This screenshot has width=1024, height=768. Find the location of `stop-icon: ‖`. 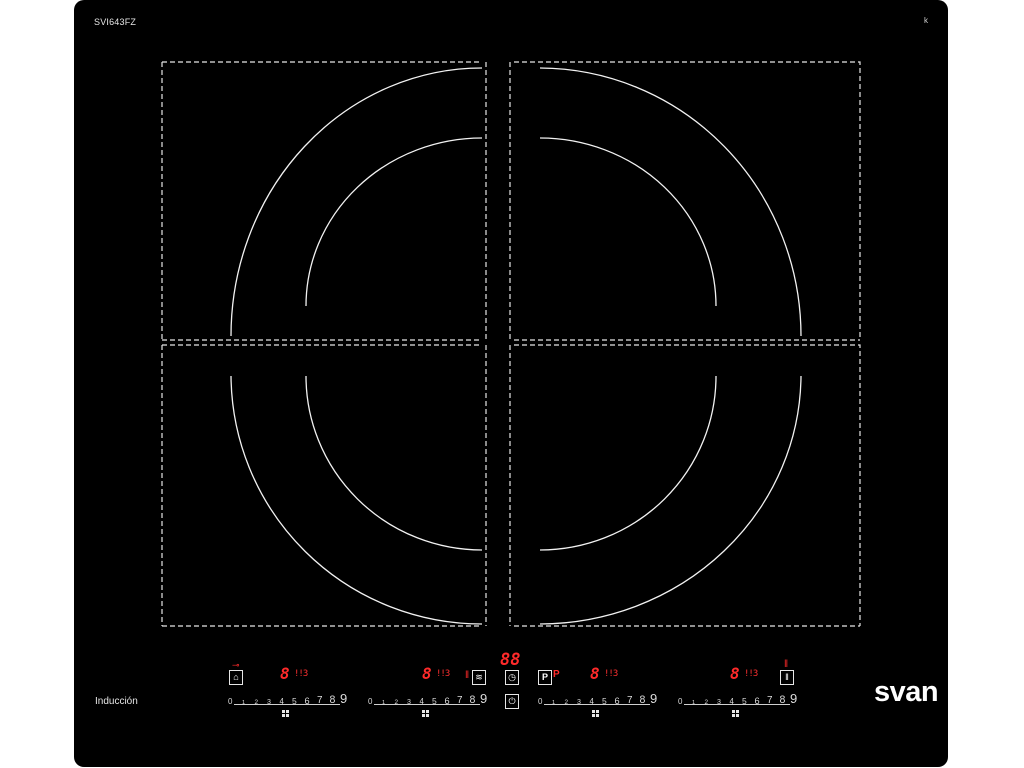

stop-icon: ‖ is located at coordinates (787, 677).